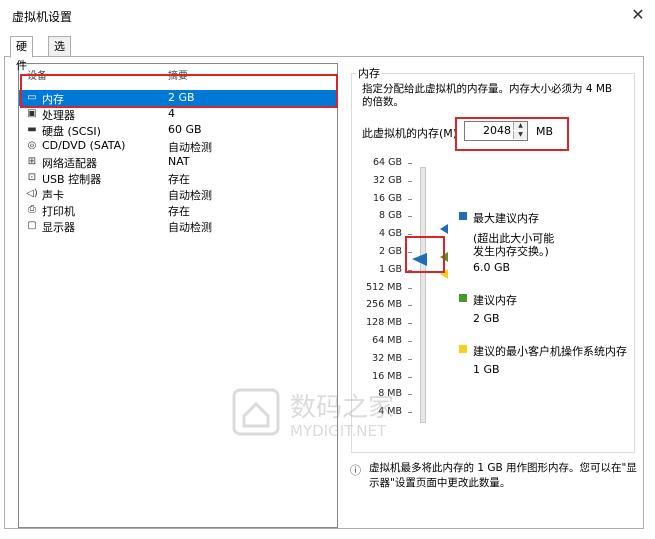 The image size is (655, 539). I want to click on device-name: 声卡, so click(53, 195).